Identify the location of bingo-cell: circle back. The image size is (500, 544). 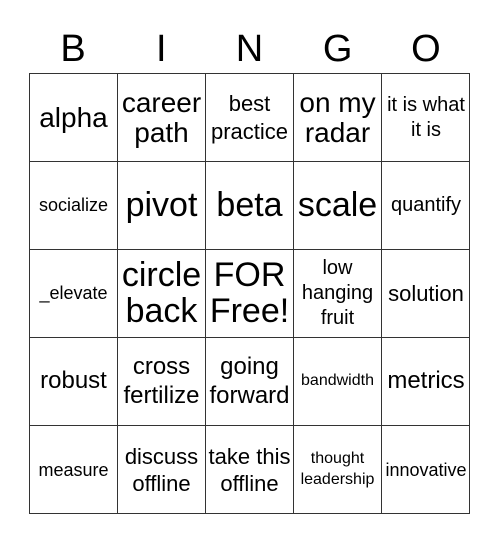
(162, 294).